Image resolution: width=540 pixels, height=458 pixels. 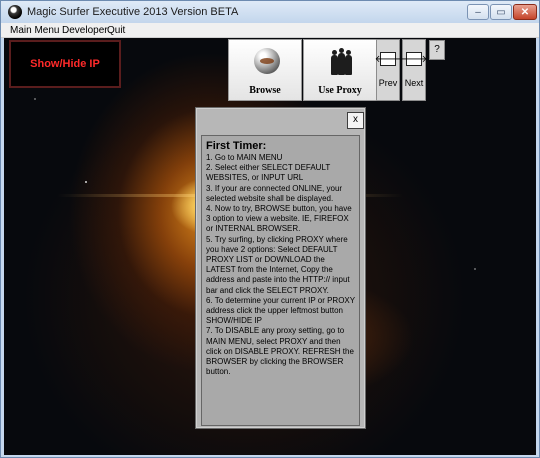 What do you see at coordinates (388, 83) in the screenshot?
I see `prev-label: Prev` at bounding box center [388, 83].